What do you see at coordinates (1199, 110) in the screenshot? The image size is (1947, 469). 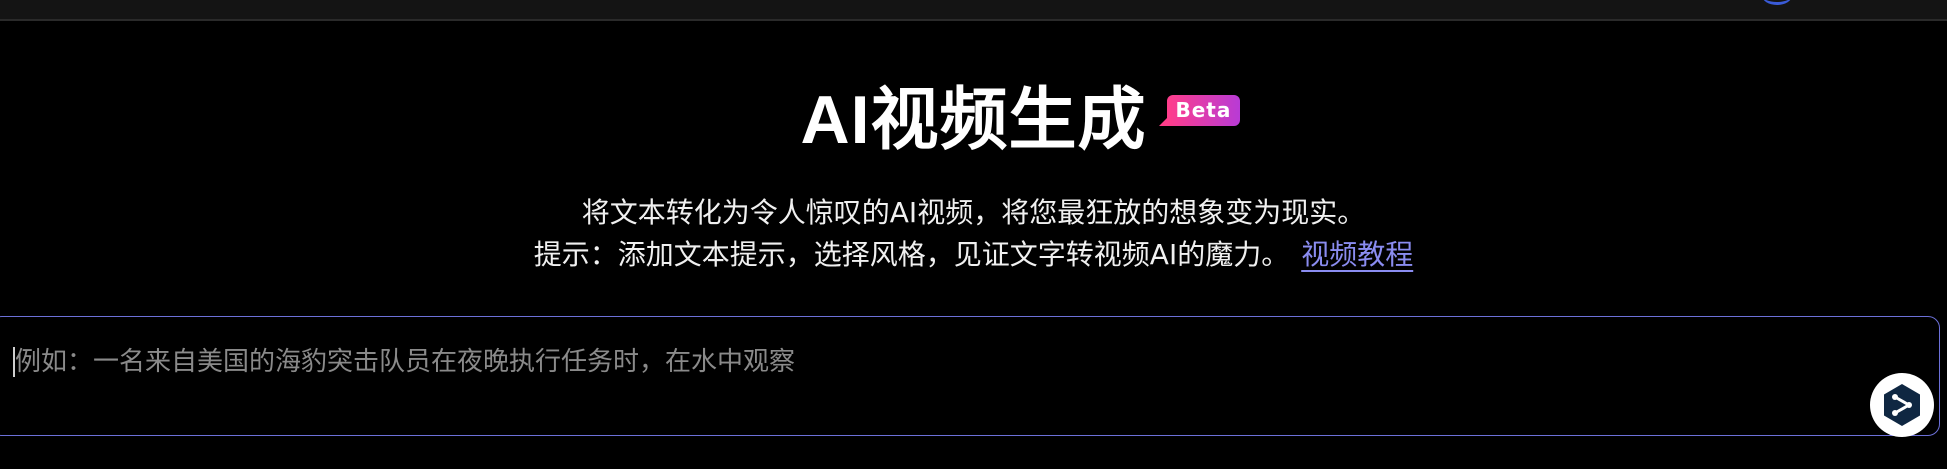 I see `beta-badge: Beta` at bounding box center [1199, 110].